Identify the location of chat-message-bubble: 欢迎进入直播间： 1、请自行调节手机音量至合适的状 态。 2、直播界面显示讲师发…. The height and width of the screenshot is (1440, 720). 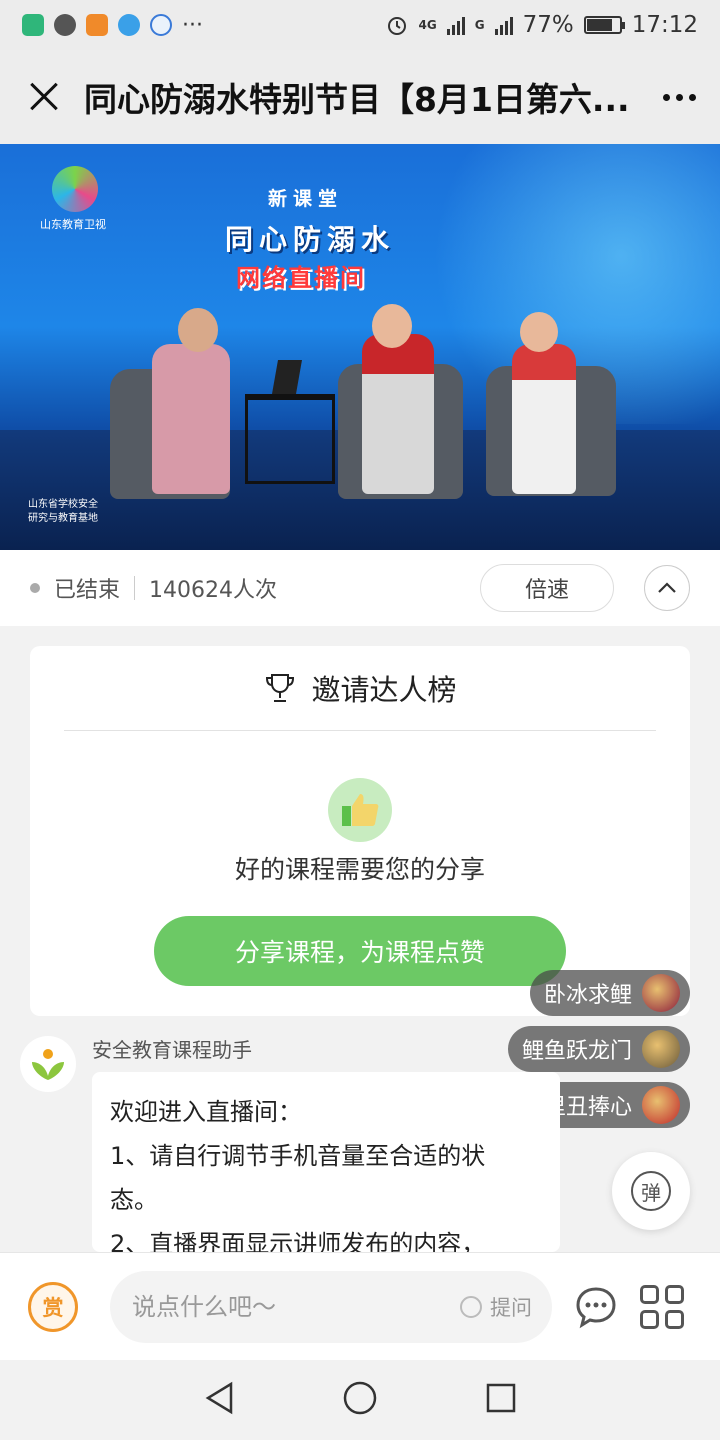
(326, 1162).